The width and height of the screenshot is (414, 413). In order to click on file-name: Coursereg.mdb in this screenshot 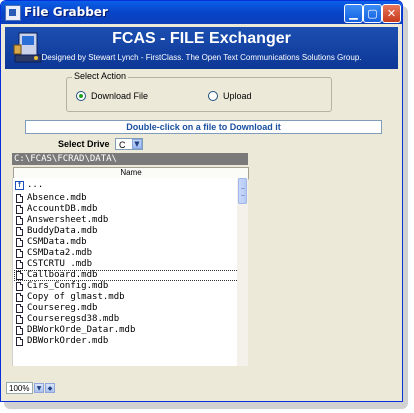, I will do `click(62, 308)`.